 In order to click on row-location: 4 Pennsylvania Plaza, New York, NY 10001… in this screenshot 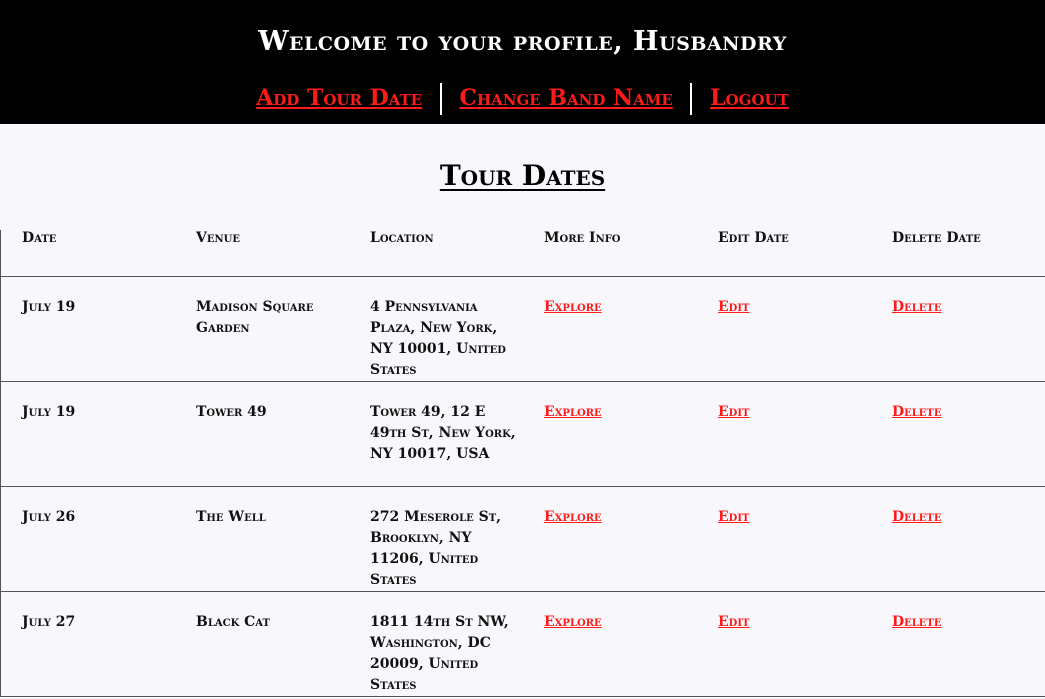, I will do `click(436, 329)`.